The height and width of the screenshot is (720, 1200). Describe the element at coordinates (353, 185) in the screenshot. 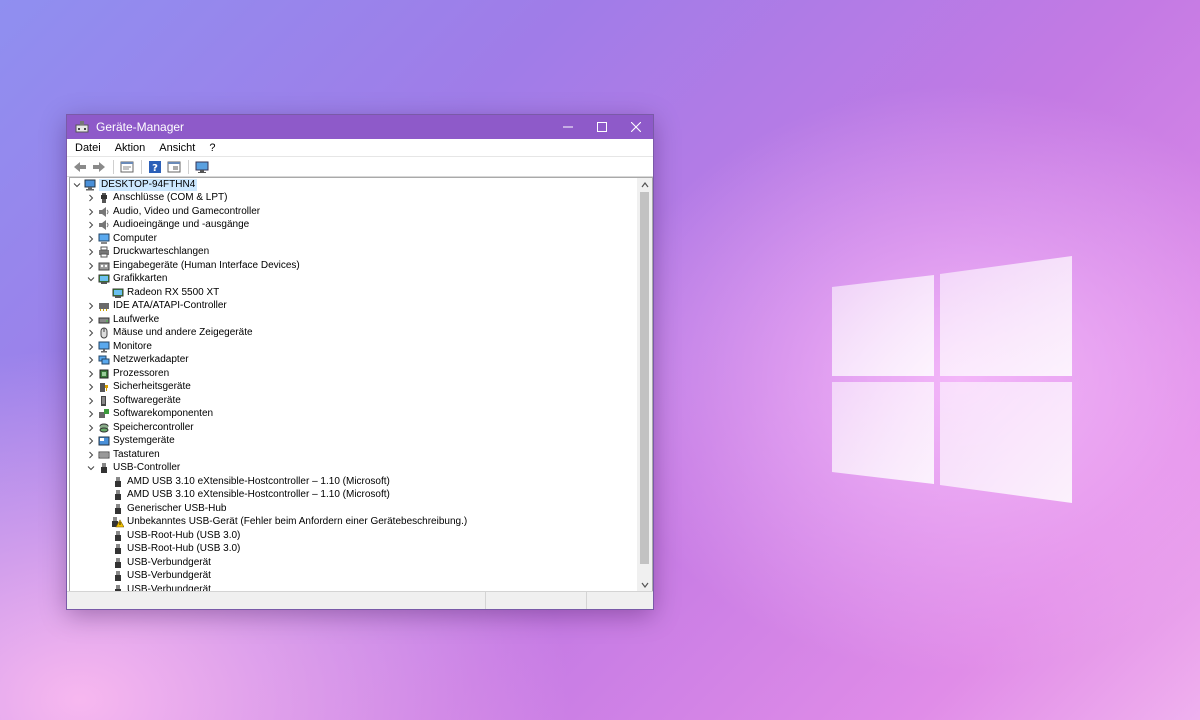

I see `tree-root-computer: DESKTOP-94FTHN4` at that location.